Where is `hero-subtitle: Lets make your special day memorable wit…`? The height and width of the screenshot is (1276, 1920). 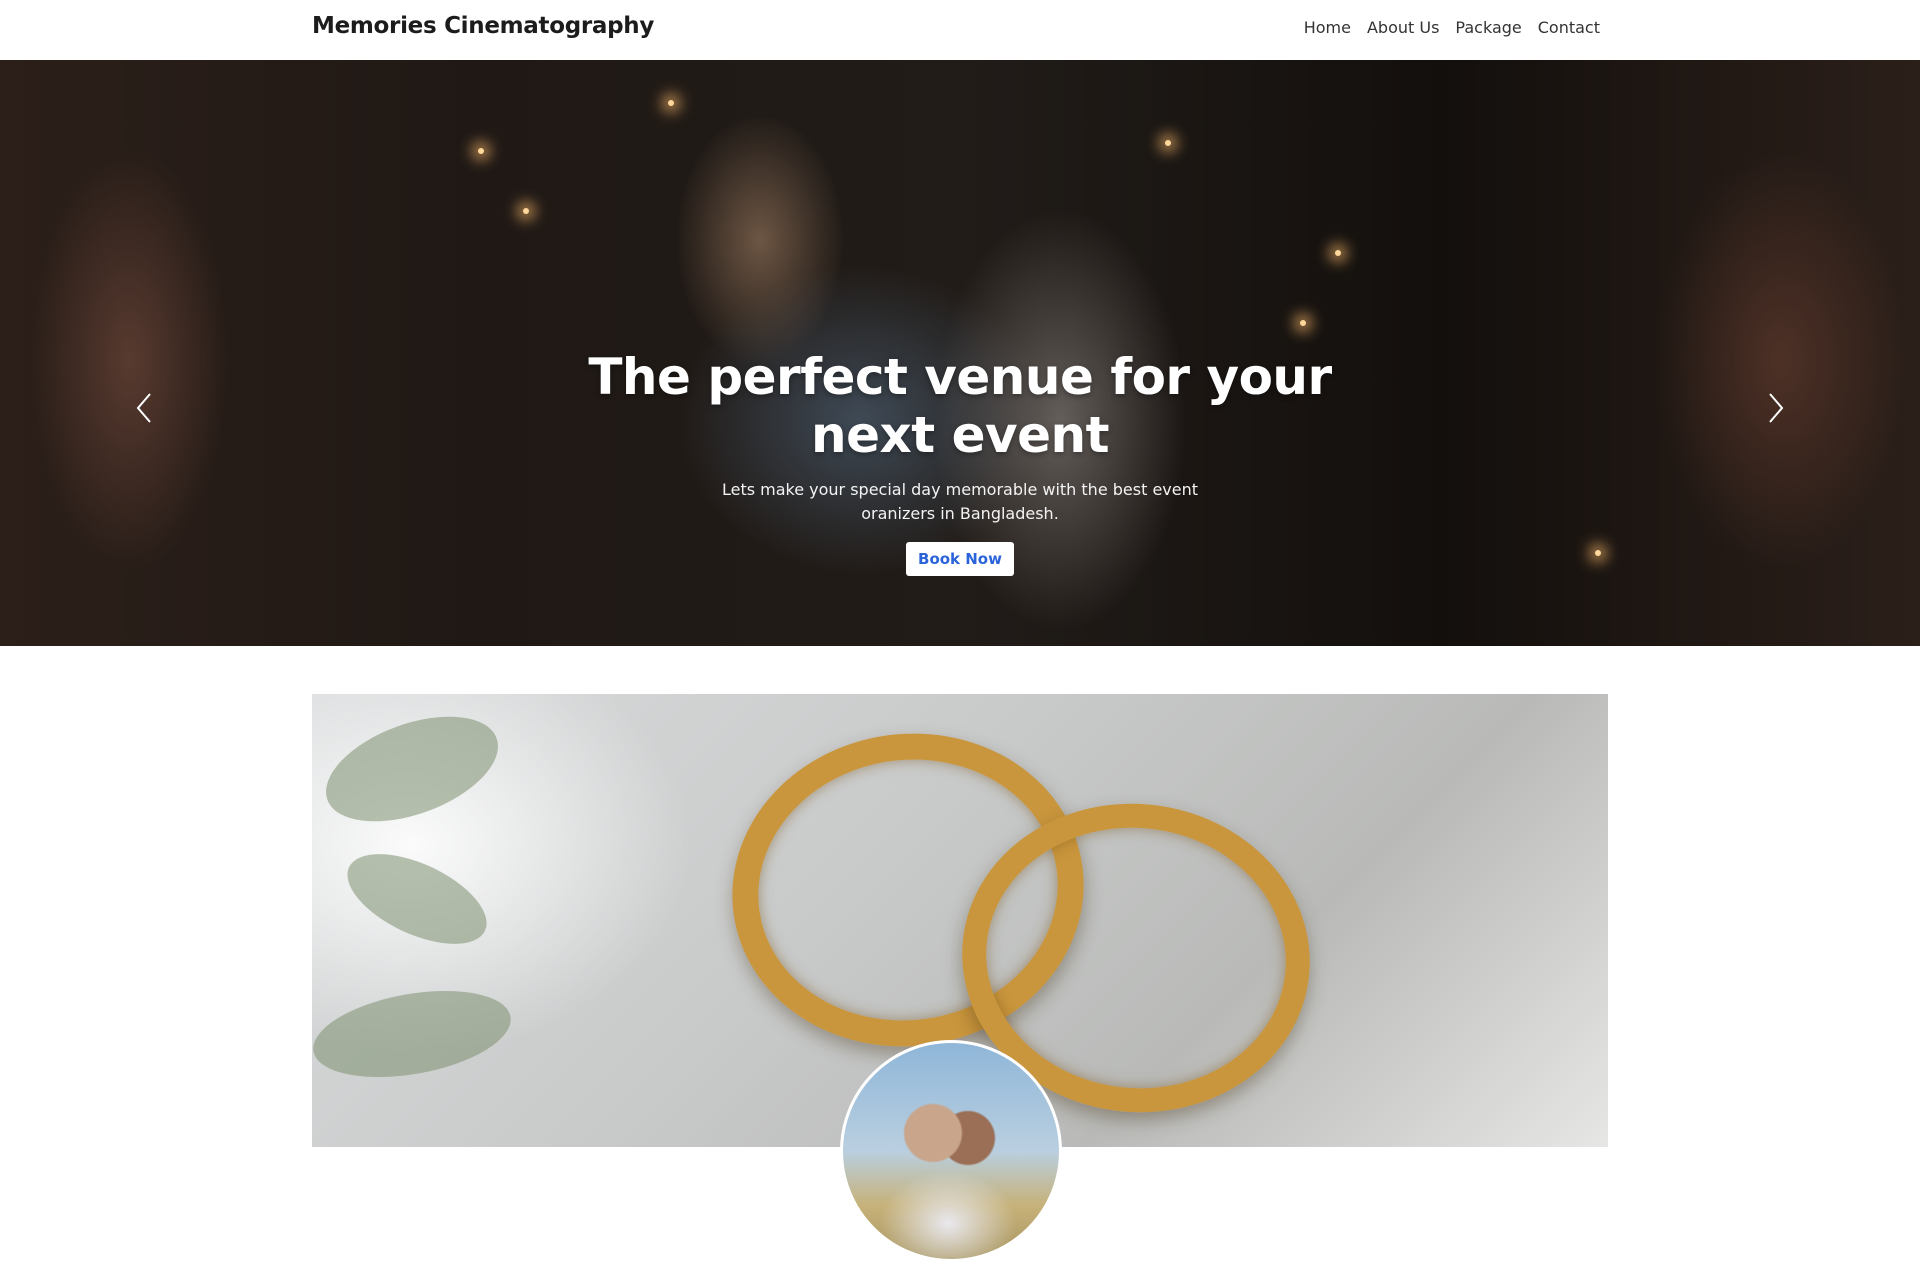 hero-subtitle: Lets make your special day memorable wit… is located at coordinates (960, 501).